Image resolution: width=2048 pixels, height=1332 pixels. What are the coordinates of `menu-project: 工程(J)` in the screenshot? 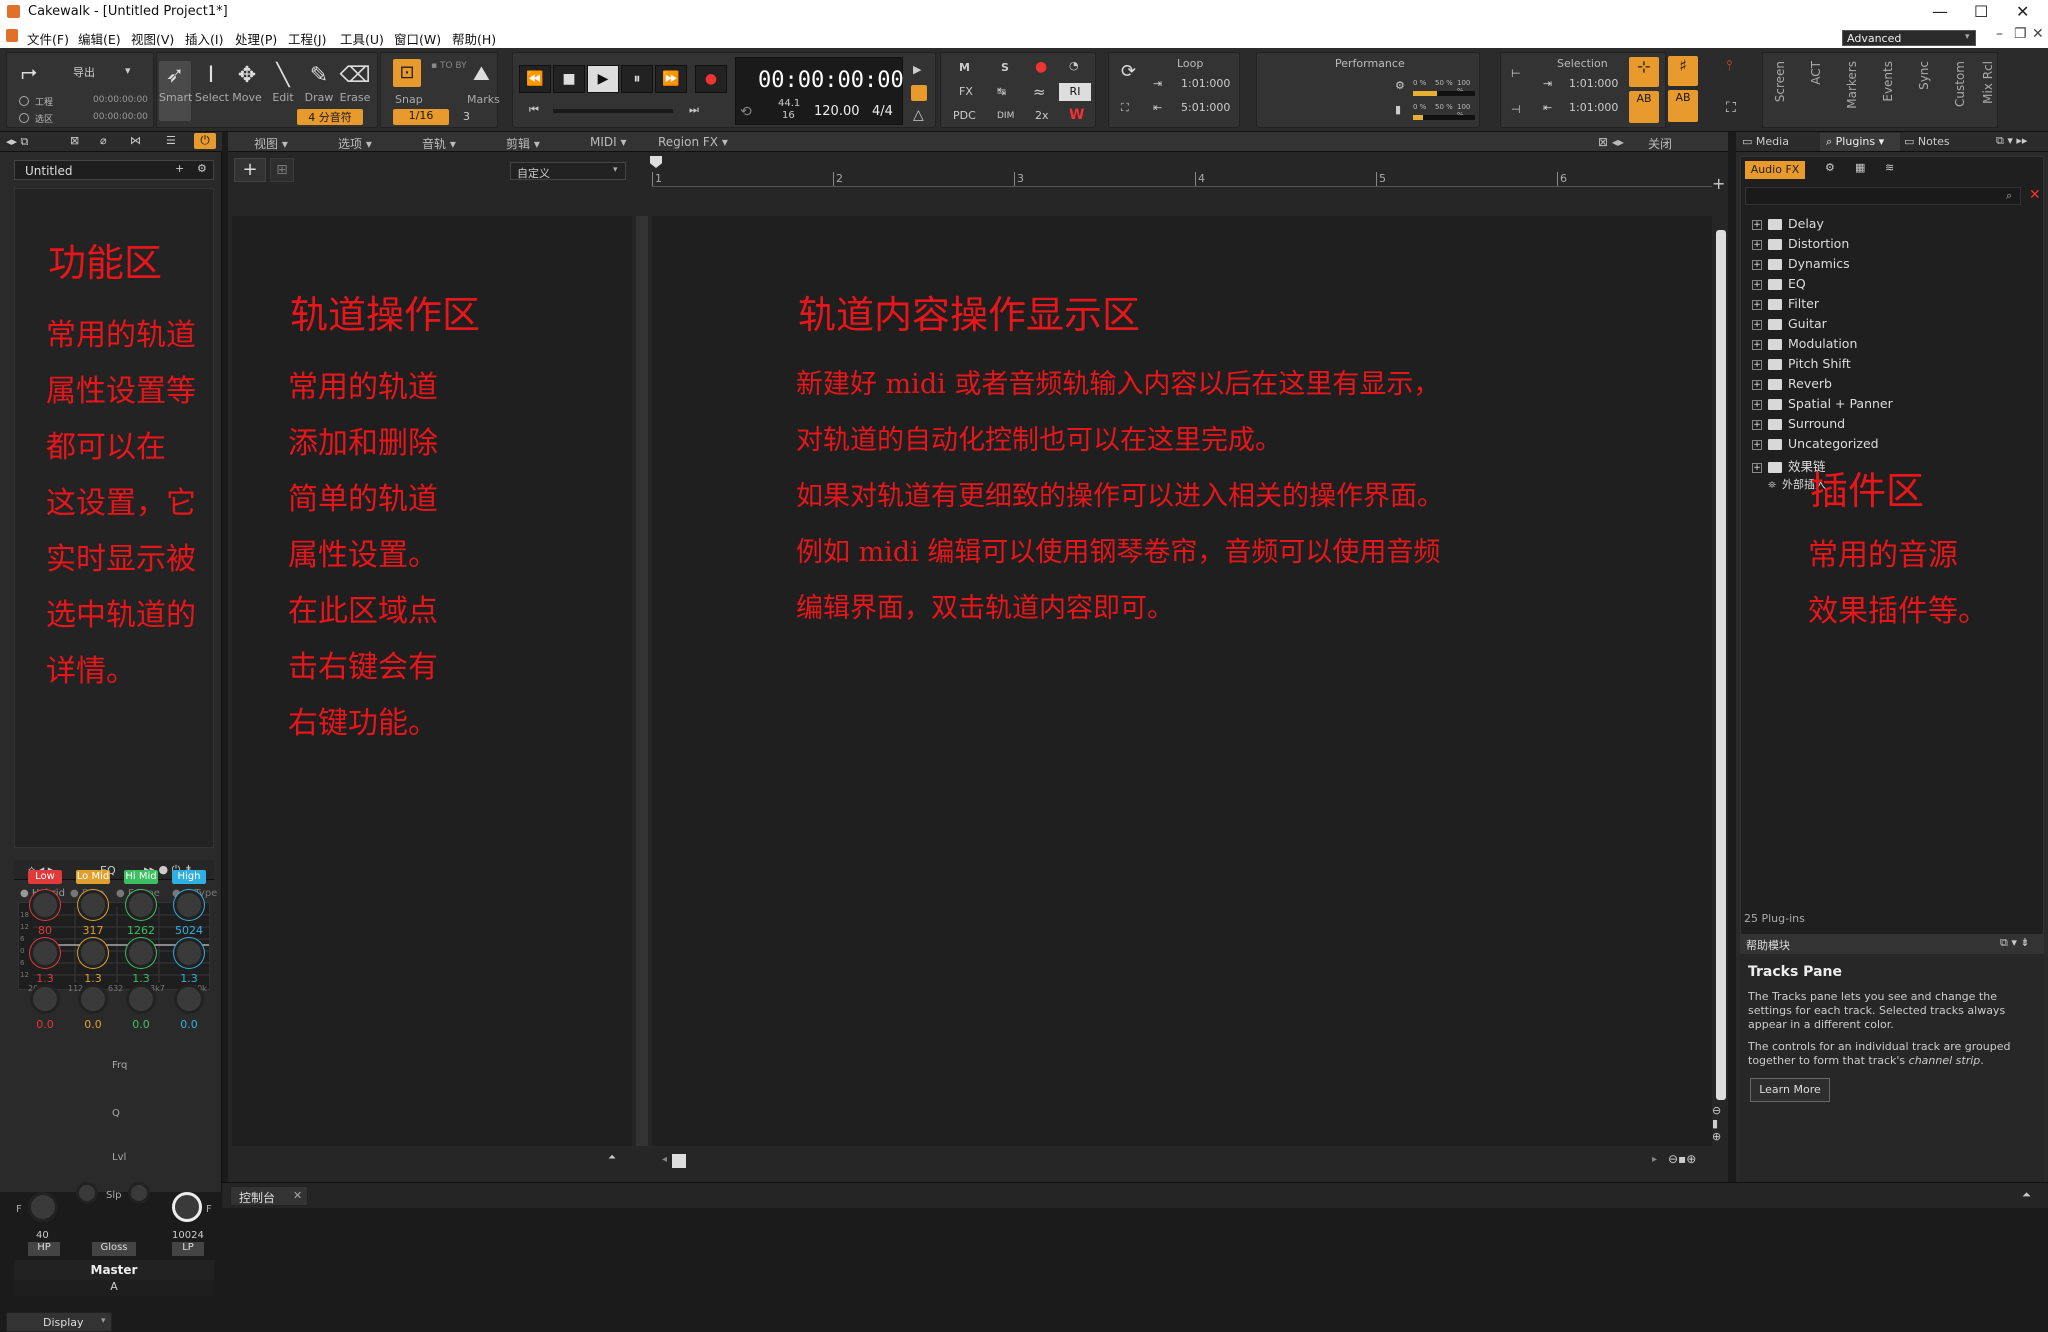 It's located at (307, 38).